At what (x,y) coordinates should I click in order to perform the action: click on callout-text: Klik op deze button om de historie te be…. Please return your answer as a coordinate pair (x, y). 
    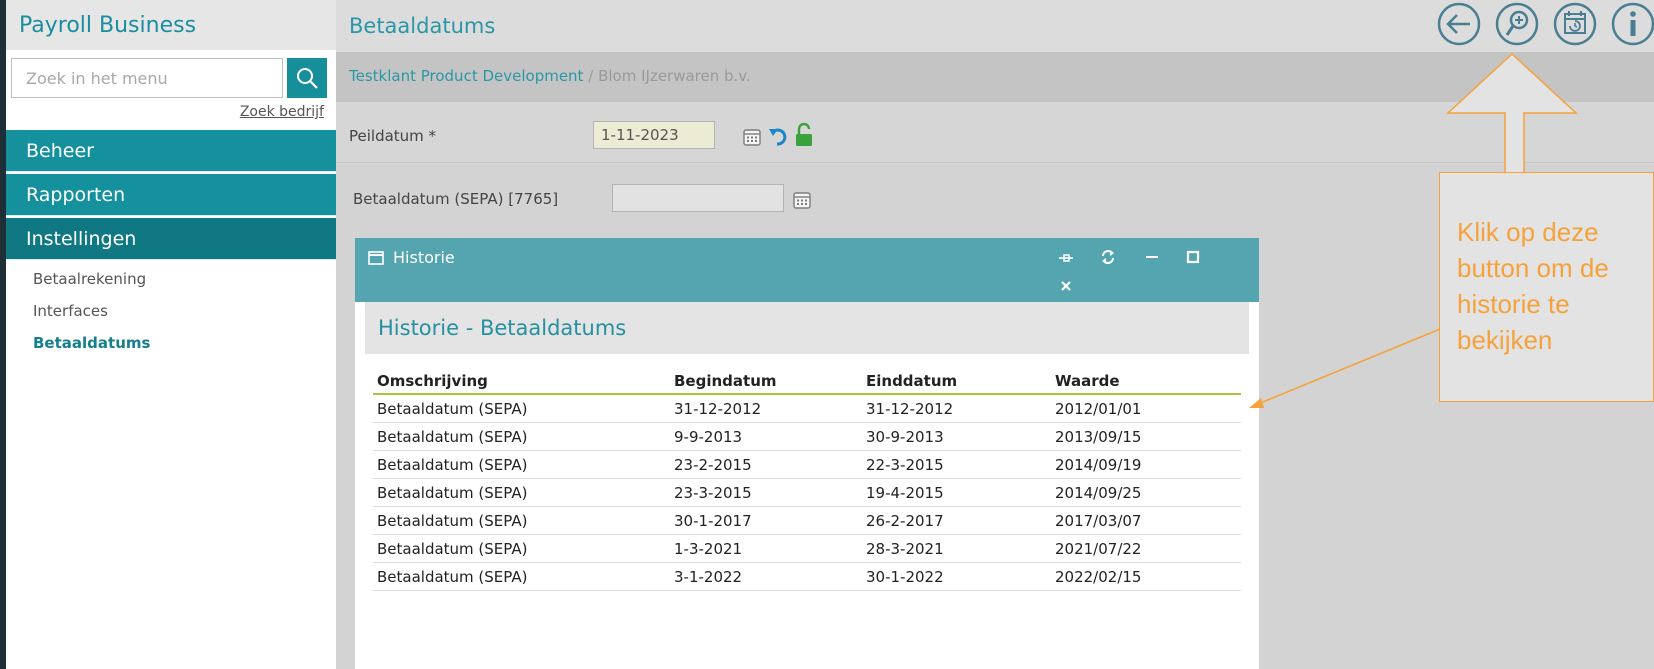
    Looking at the image, I should click on (1533, 286).